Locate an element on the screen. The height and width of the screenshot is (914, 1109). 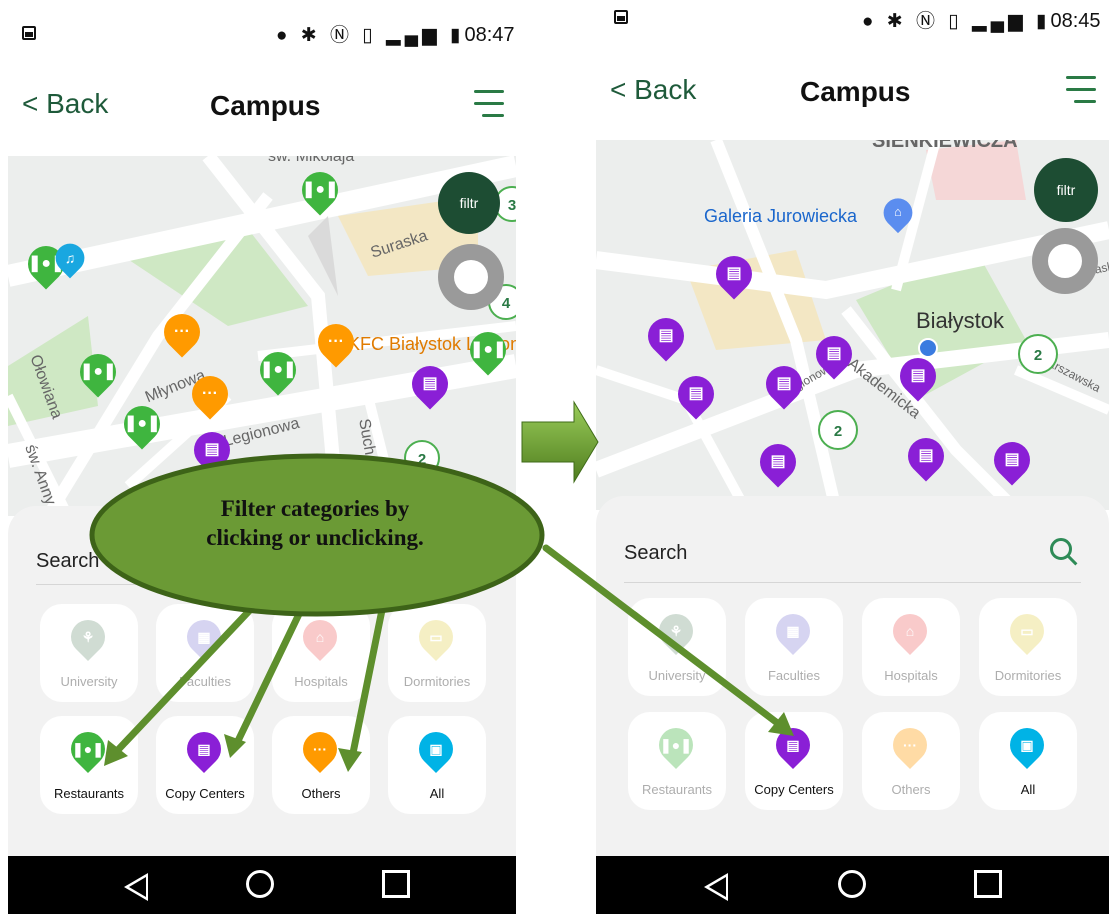
nfc-icon: Ⓝ is located at coordinates (341, 35).